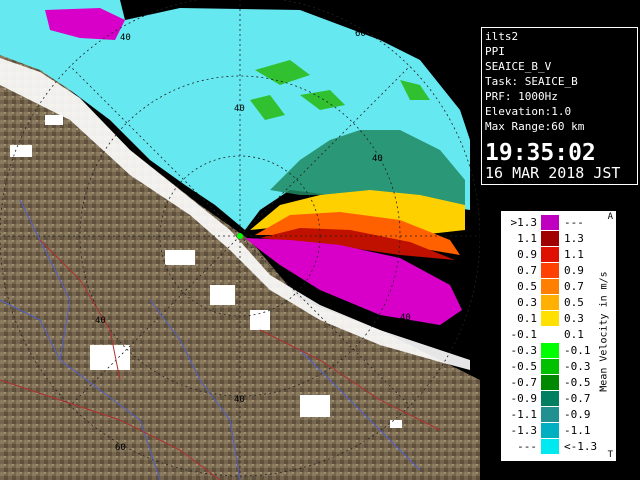  What do you see at coordinates (604, 331) in the screenshot?
I see `legend-title: Mean Velocity in m/s` at bounding box center [604, 331].